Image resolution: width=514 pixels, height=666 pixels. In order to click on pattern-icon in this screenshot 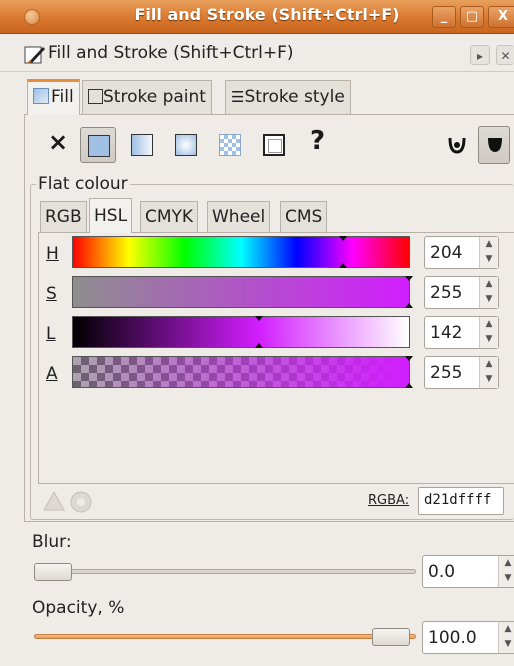, I will do `click(230, 145)`.